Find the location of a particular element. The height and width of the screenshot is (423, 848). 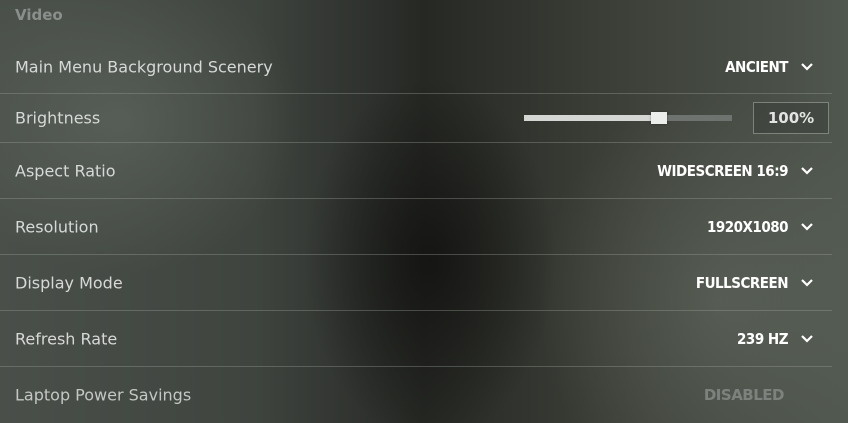

setting-row-brightness: Brightness 100% is located at coordinates (416, 118).